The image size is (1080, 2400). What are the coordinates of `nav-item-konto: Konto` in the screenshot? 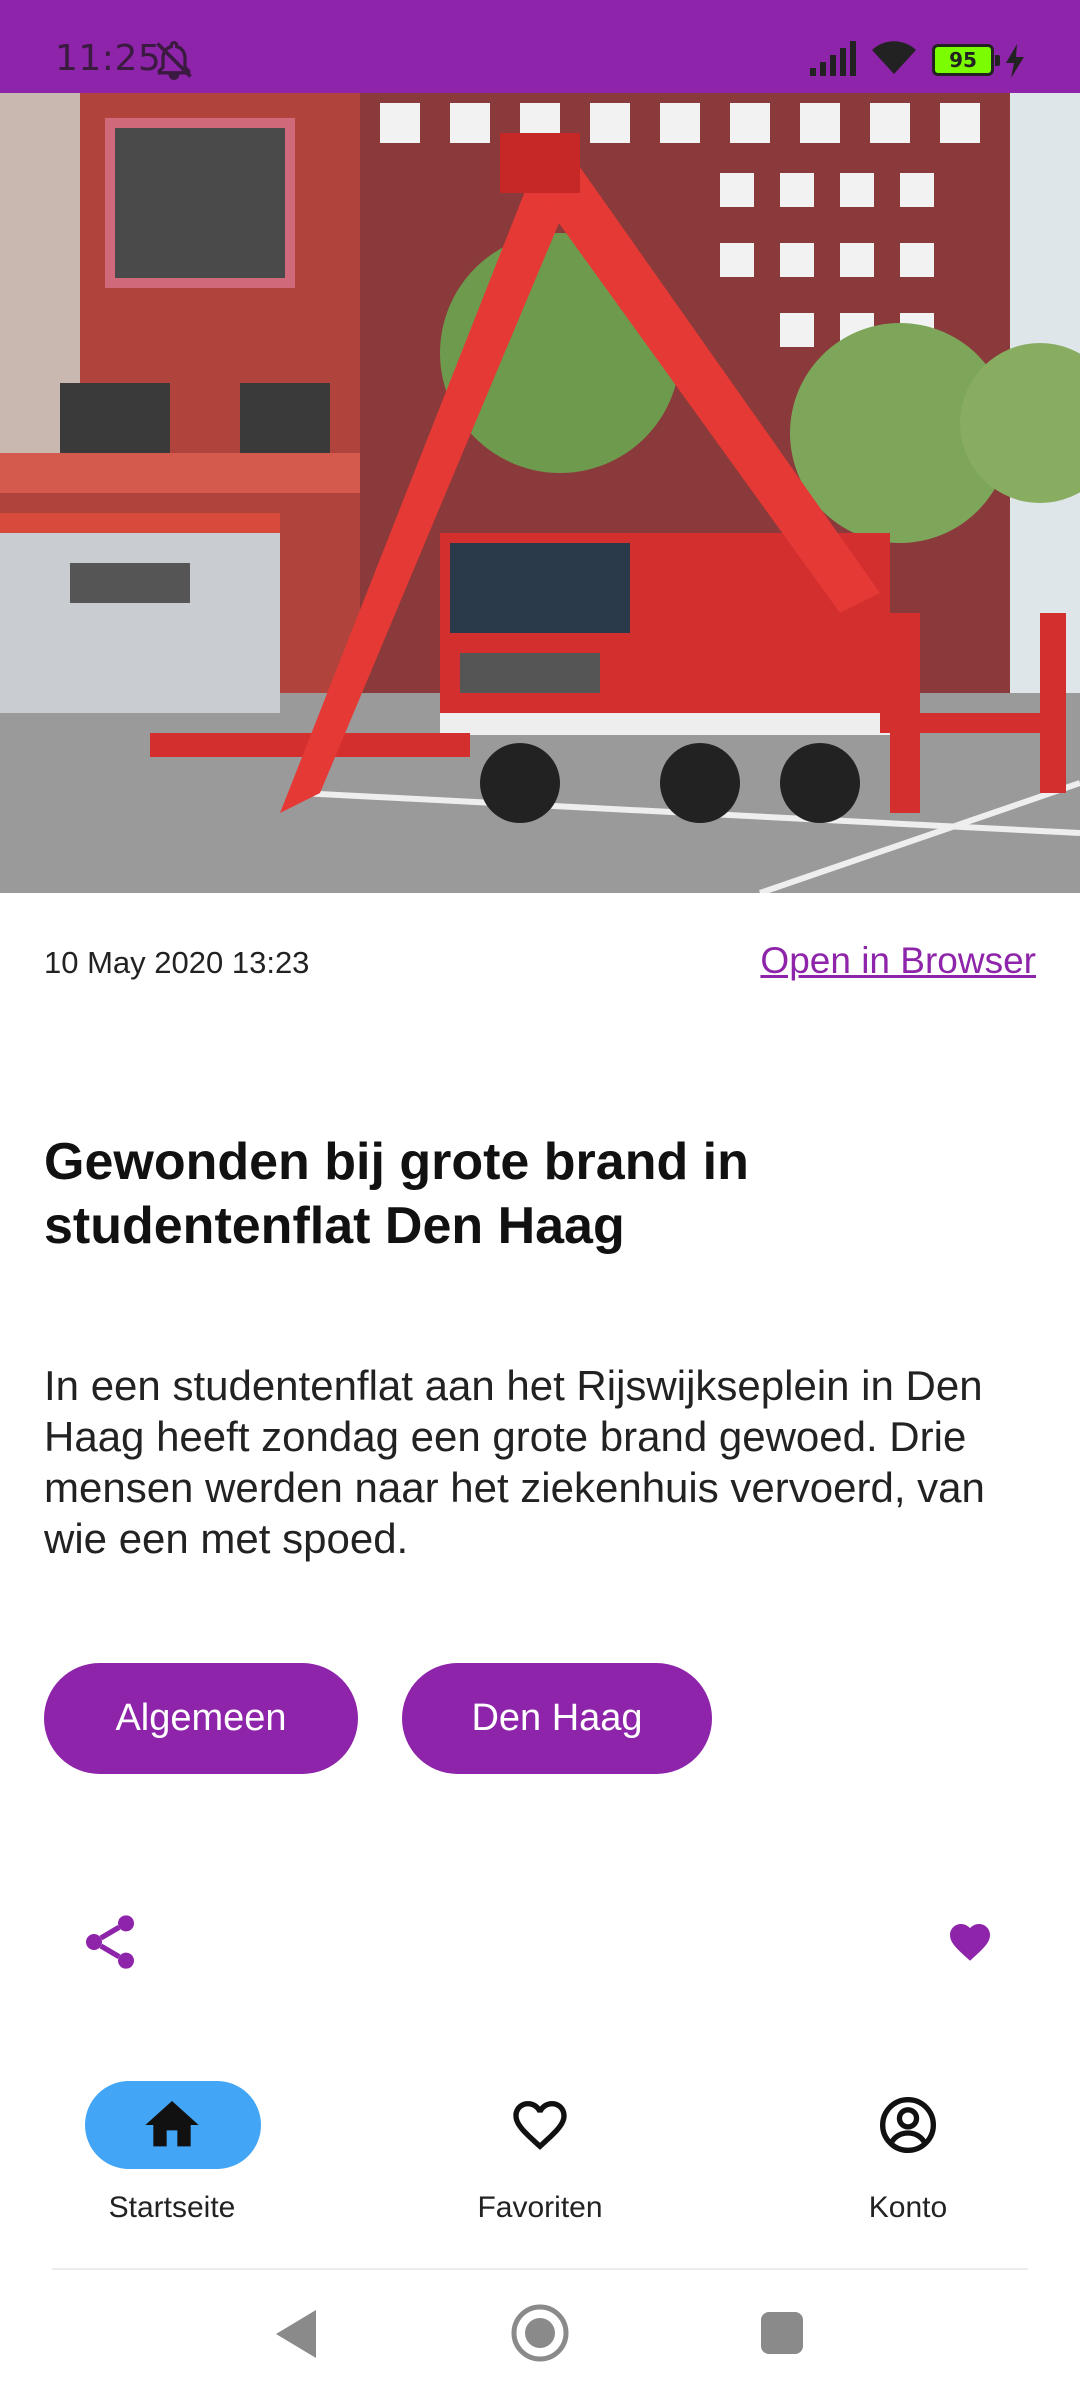 It's located at (908, 2150).